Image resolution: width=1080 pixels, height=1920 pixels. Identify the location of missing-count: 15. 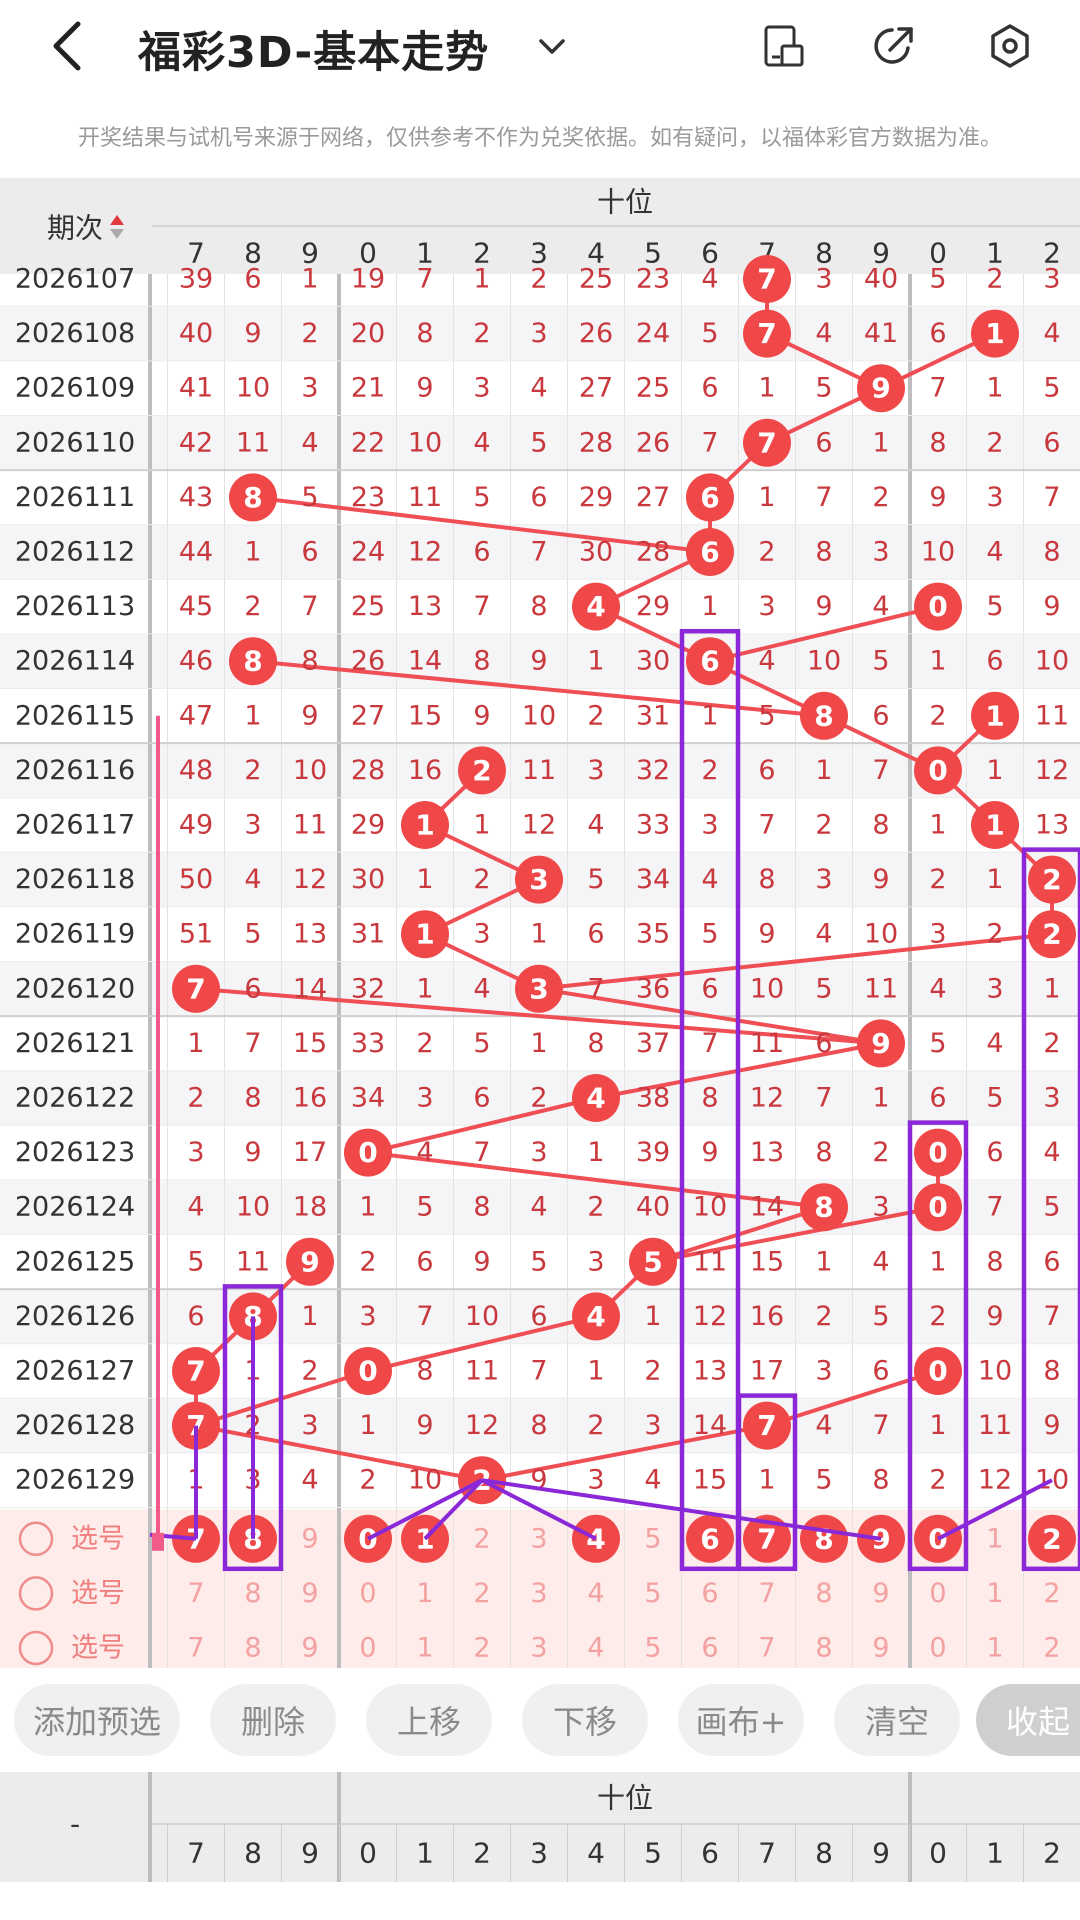
(767, 1261).